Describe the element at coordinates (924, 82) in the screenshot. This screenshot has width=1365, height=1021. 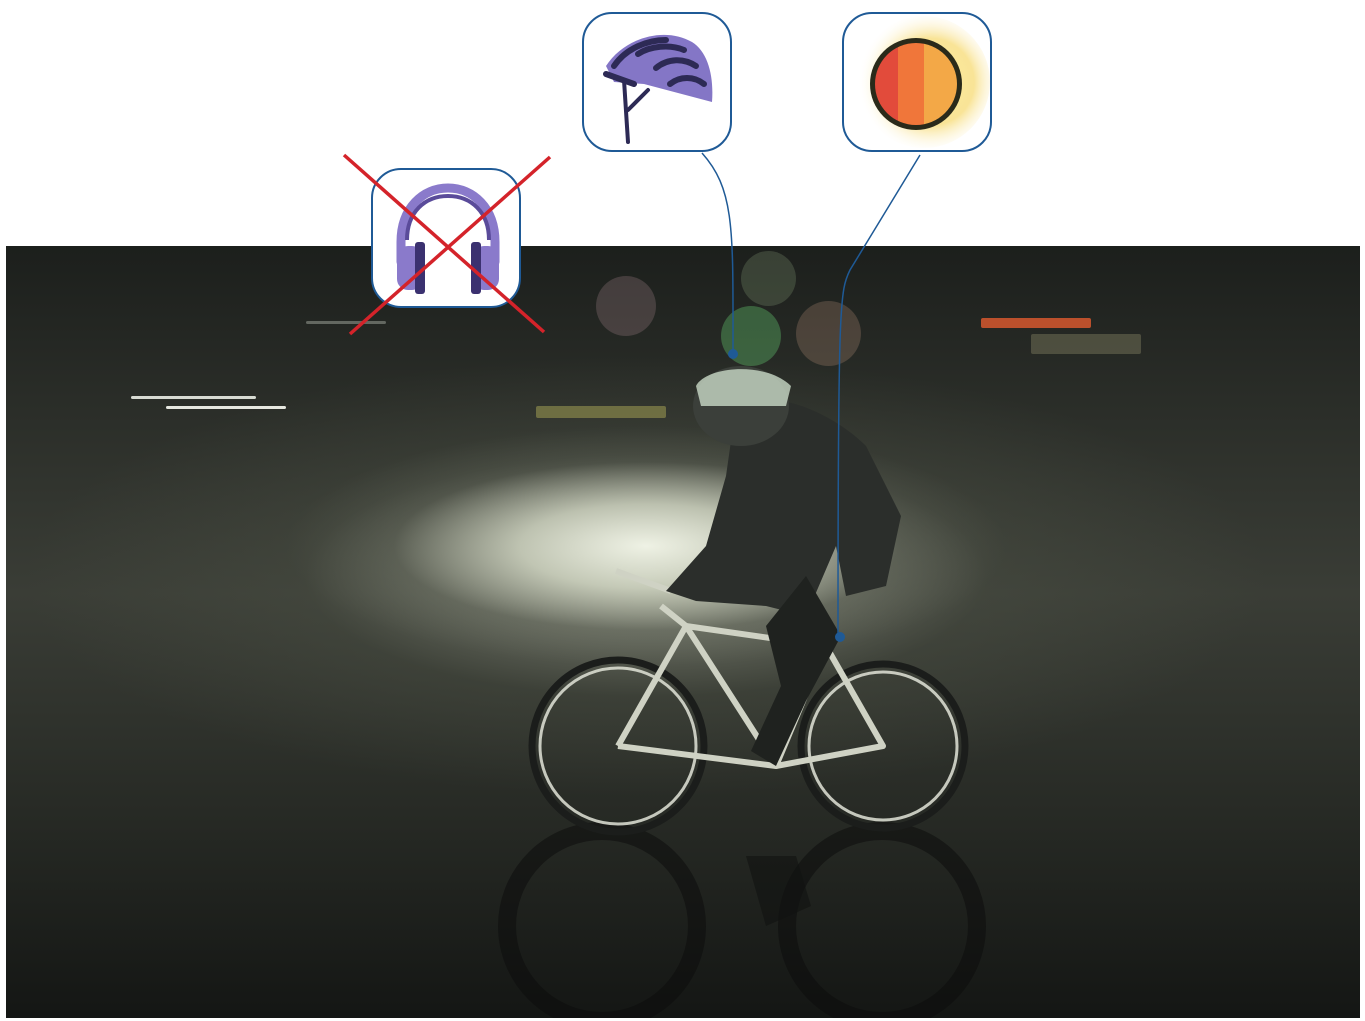
I see `bike-light-icon` at that location.